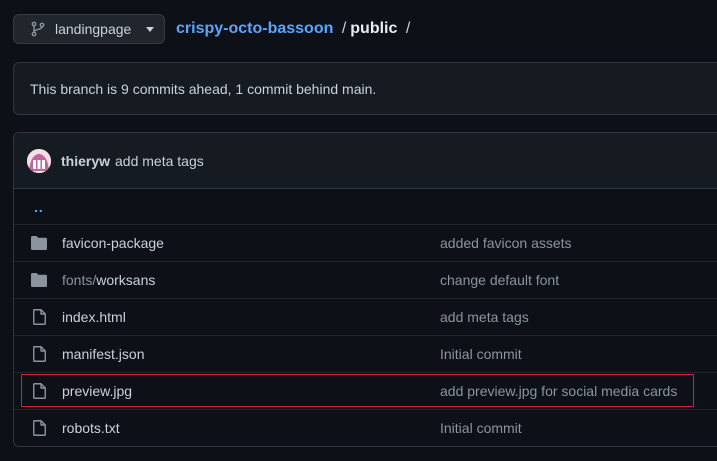 The width and height of the screenshot is (717, 461). What do you see at coordinates (38, 29) in the screenshot?
I see `git-branch-icon` at bounding box center [38, 29].